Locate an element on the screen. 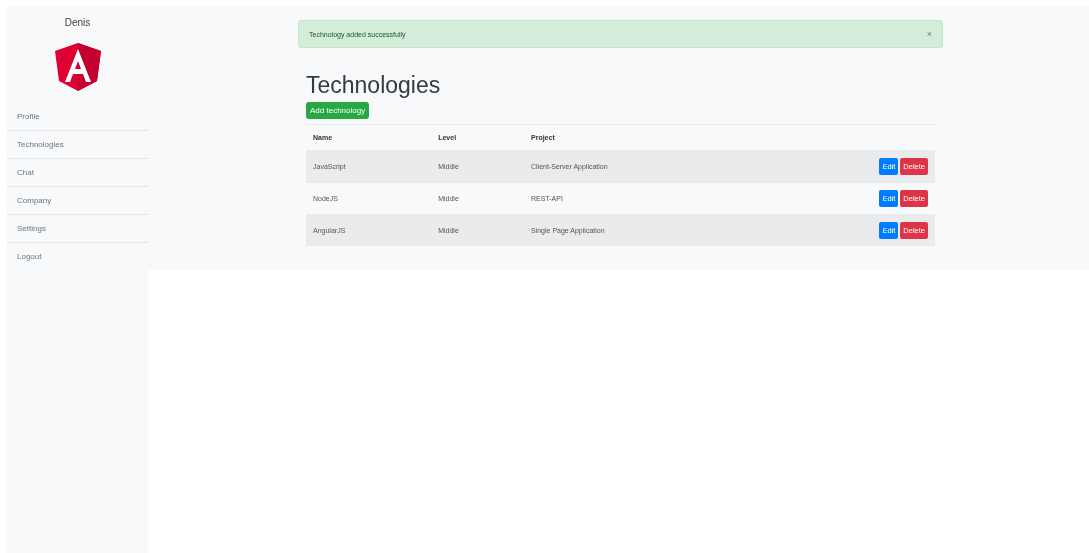 The width and height of the screenshot is (1089, 553). user-name: Denis is located at coordinates (77, 23).